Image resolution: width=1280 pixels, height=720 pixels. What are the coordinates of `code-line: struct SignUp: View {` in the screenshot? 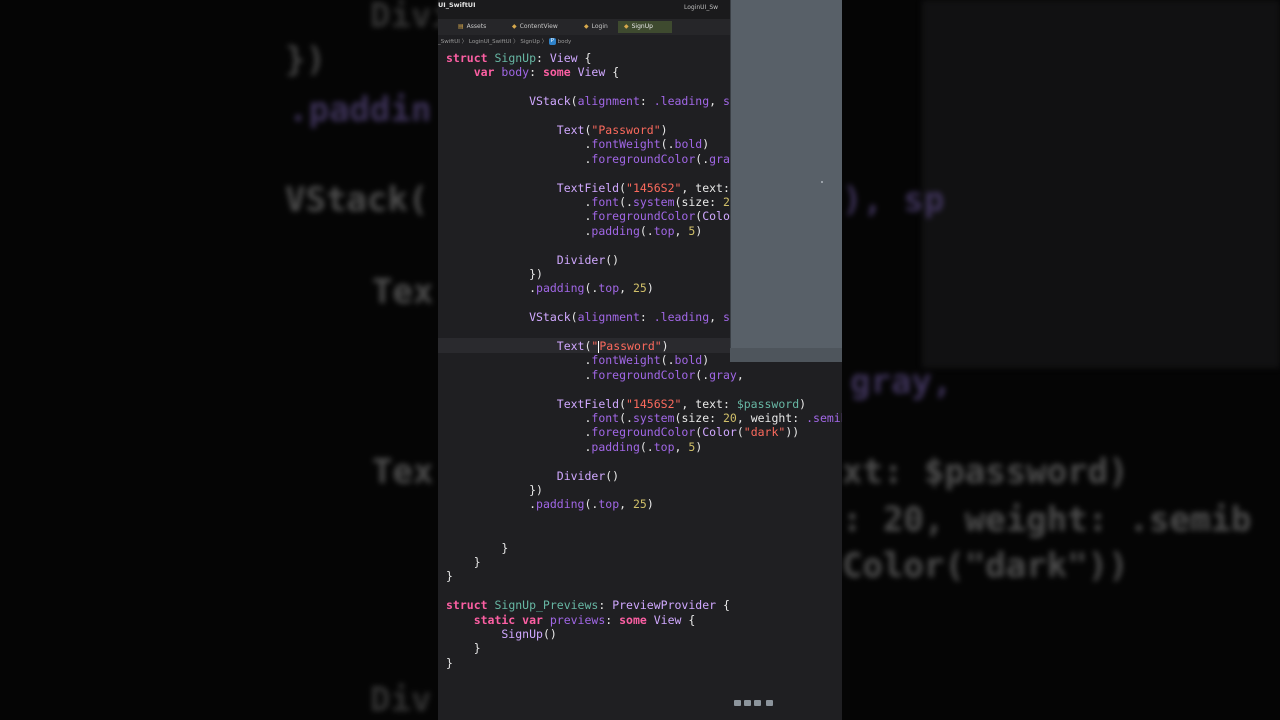 It's located at (518, 58).